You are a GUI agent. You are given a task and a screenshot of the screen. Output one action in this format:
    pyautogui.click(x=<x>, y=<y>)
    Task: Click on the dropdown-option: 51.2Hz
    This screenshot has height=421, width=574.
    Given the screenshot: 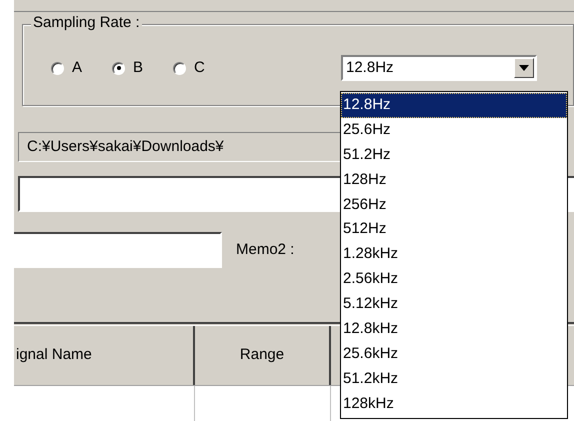 What is the action you would take?
    pyautogui.click(x=454, y=155)
    